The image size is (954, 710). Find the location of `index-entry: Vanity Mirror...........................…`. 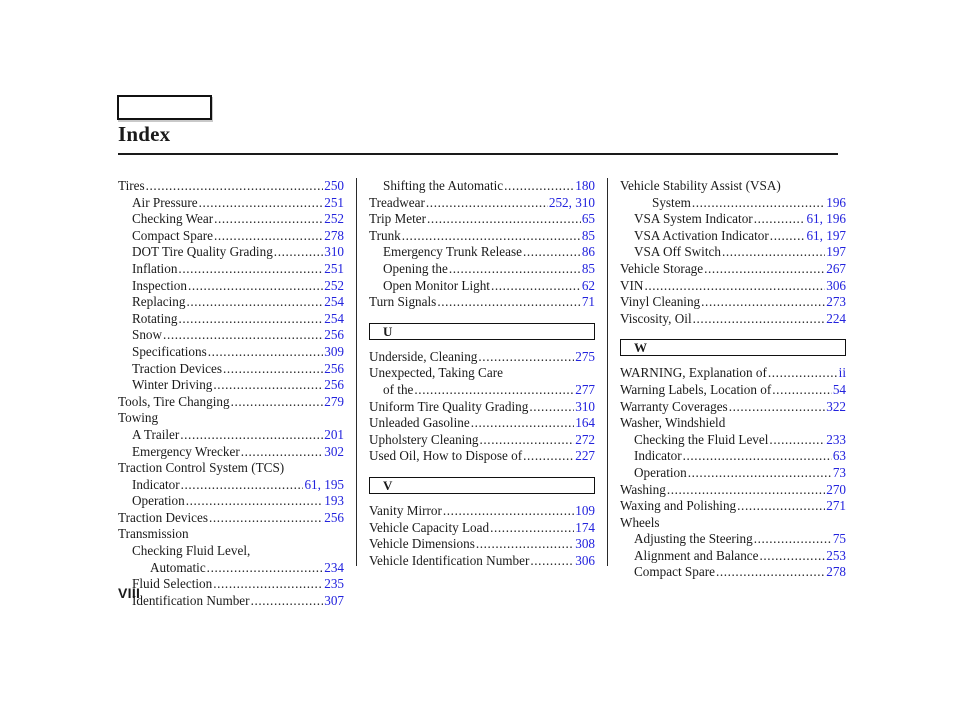

index-entry: Vanity Mirror...........................… is located at coordinates (482, 511).